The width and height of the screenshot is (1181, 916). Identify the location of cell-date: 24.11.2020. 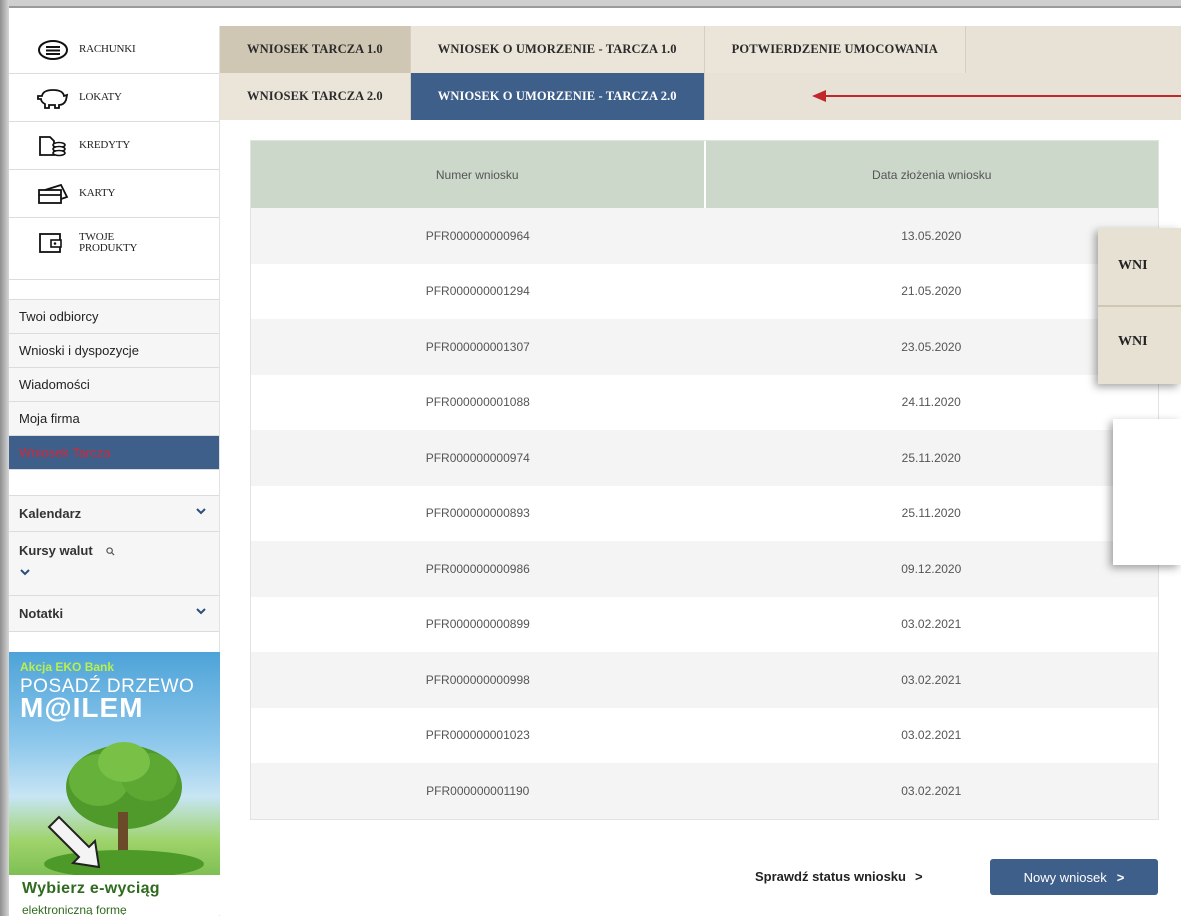
(931, 402).